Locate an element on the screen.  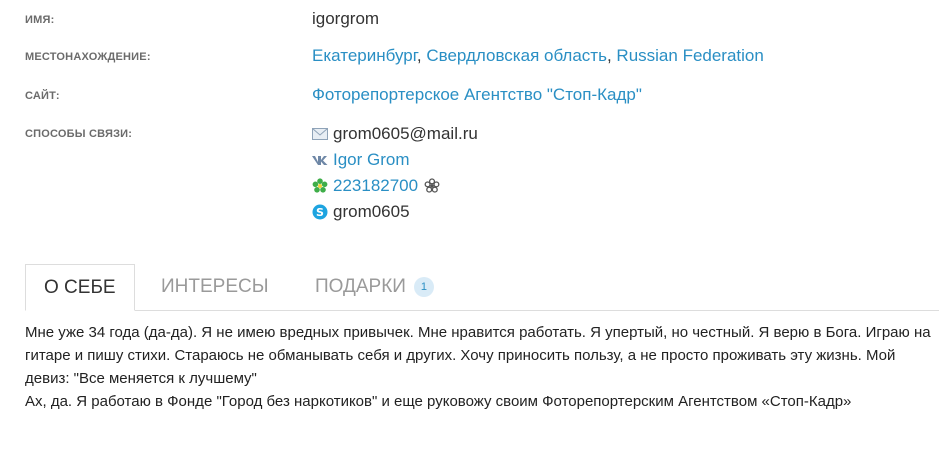
name-label: ИМЯ: is located at coordinates (40, 20).